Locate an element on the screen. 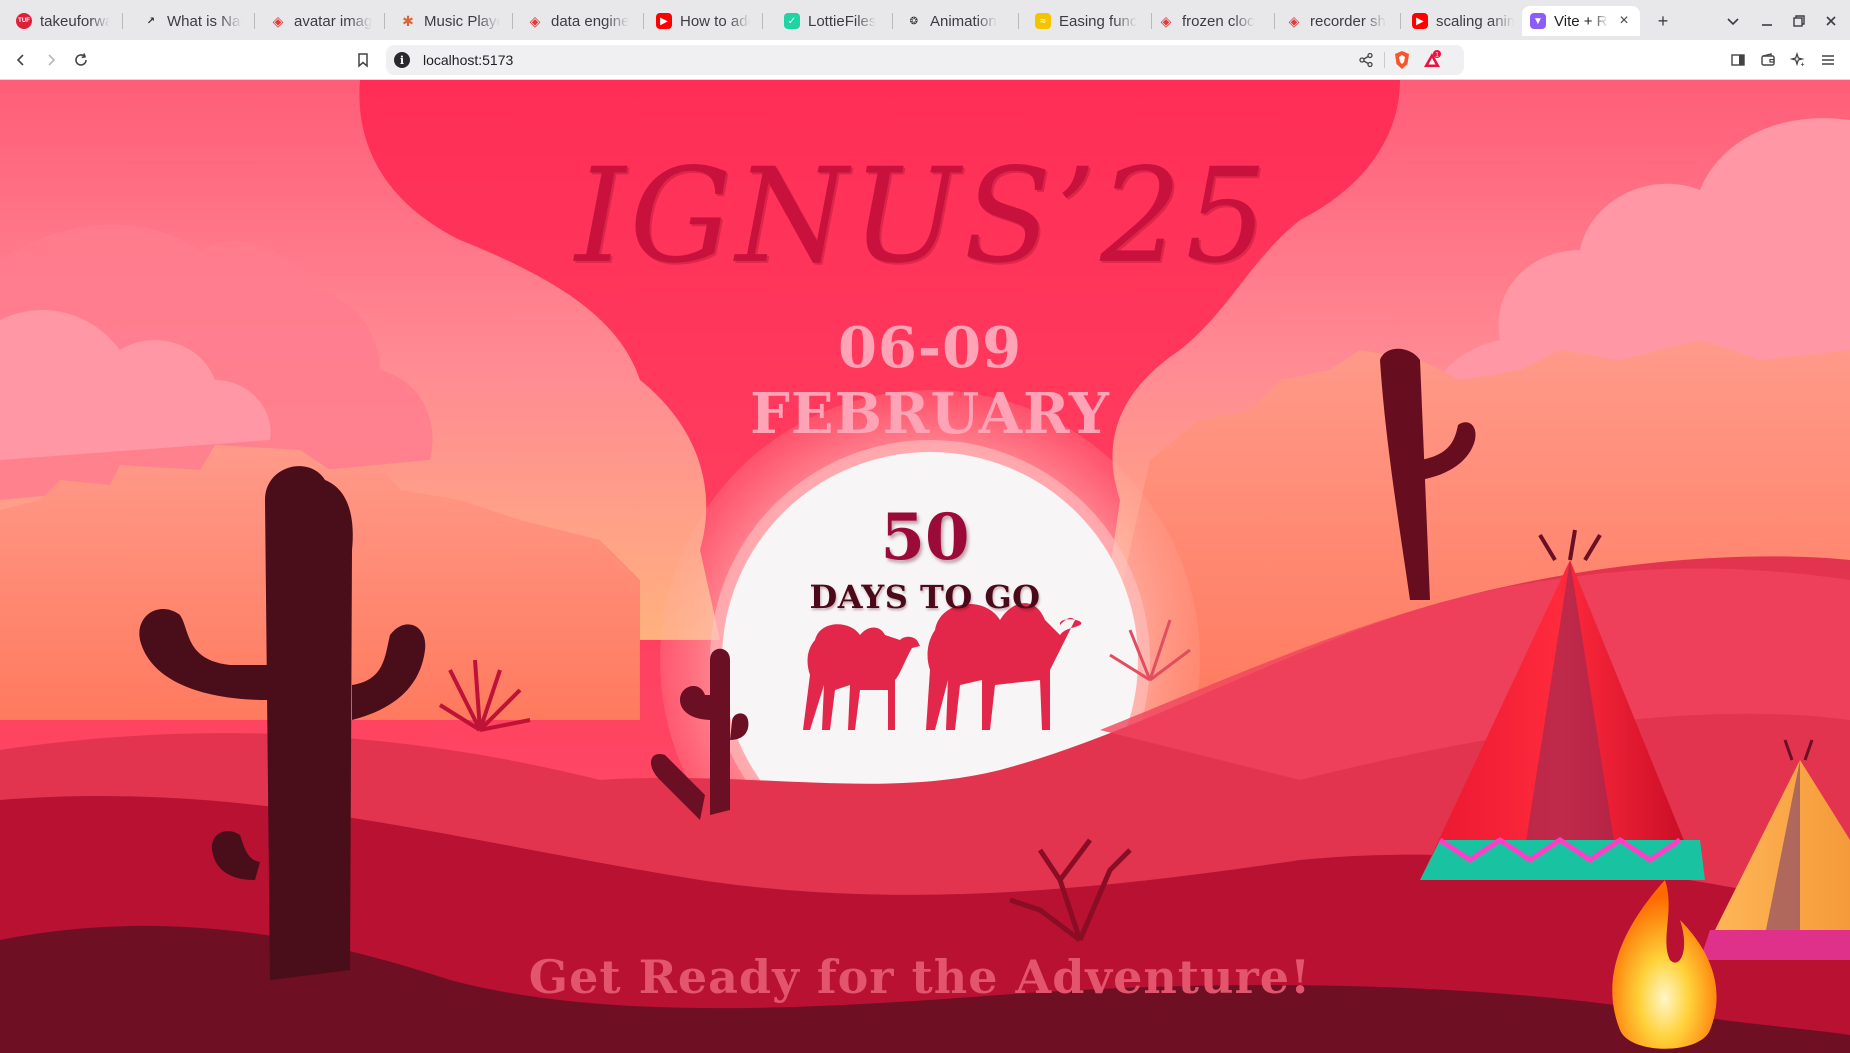 This screenshot has width=1850, height=1053. site-info-icon: i is located at coordinates (402, 60).